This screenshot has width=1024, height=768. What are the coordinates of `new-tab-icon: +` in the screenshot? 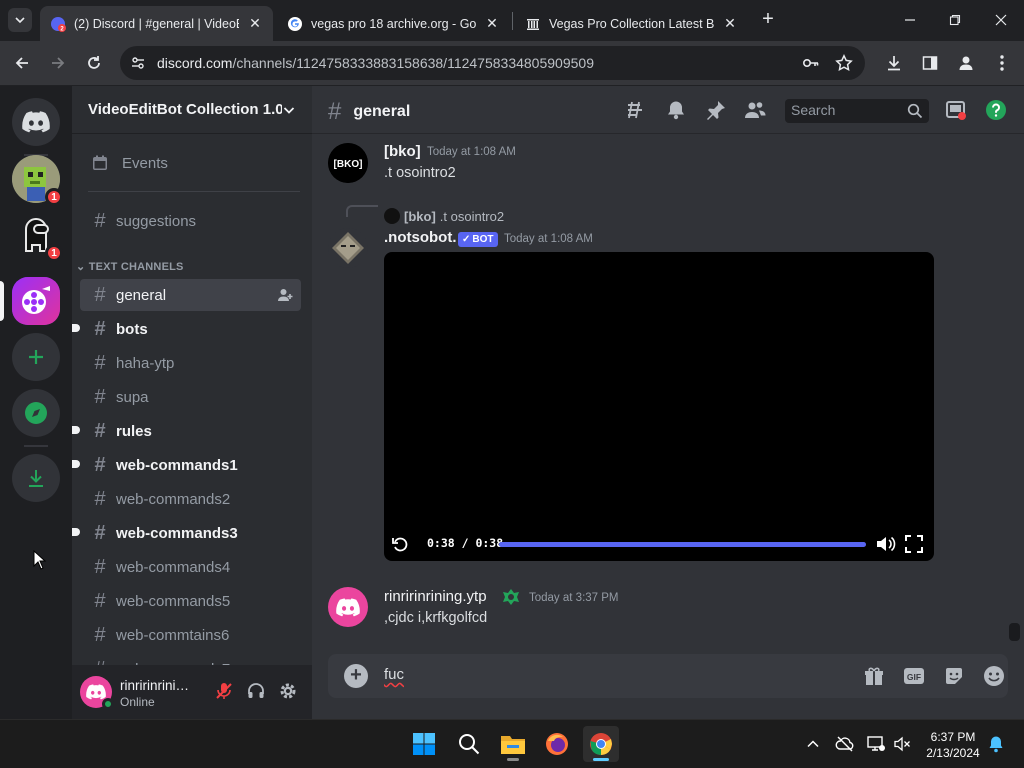 It's located at (768, 19).